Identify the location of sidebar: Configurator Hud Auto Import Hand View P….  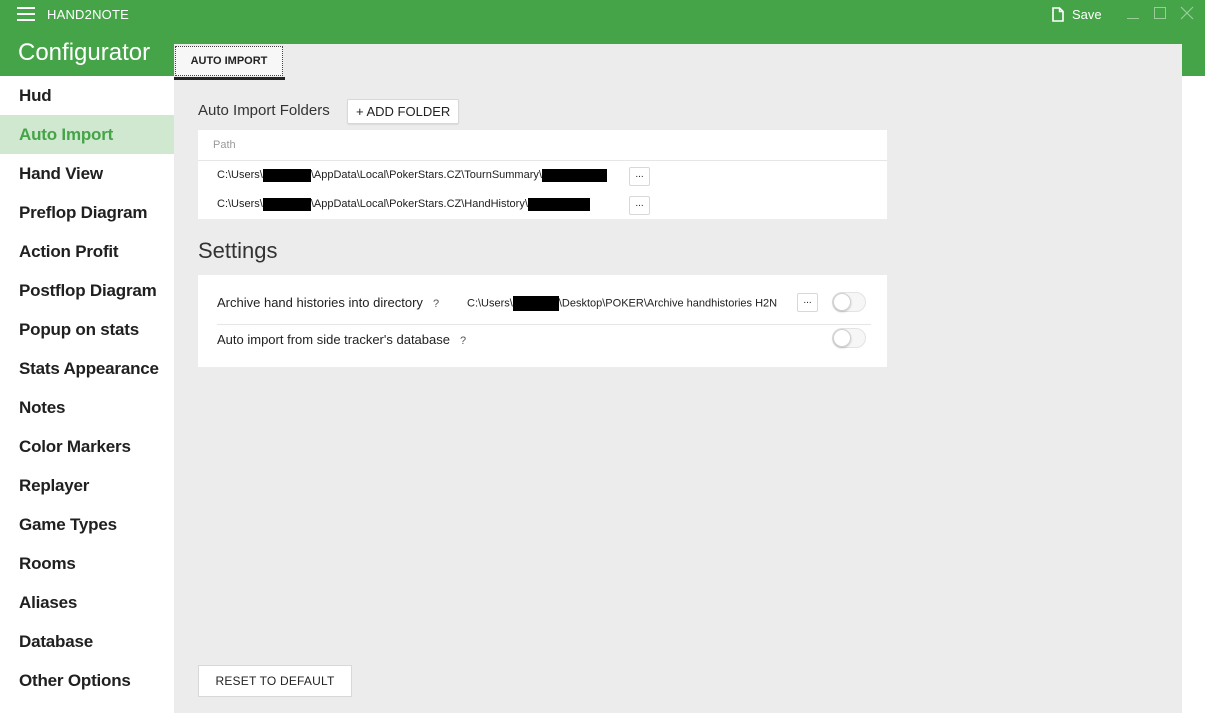
(87, 370).